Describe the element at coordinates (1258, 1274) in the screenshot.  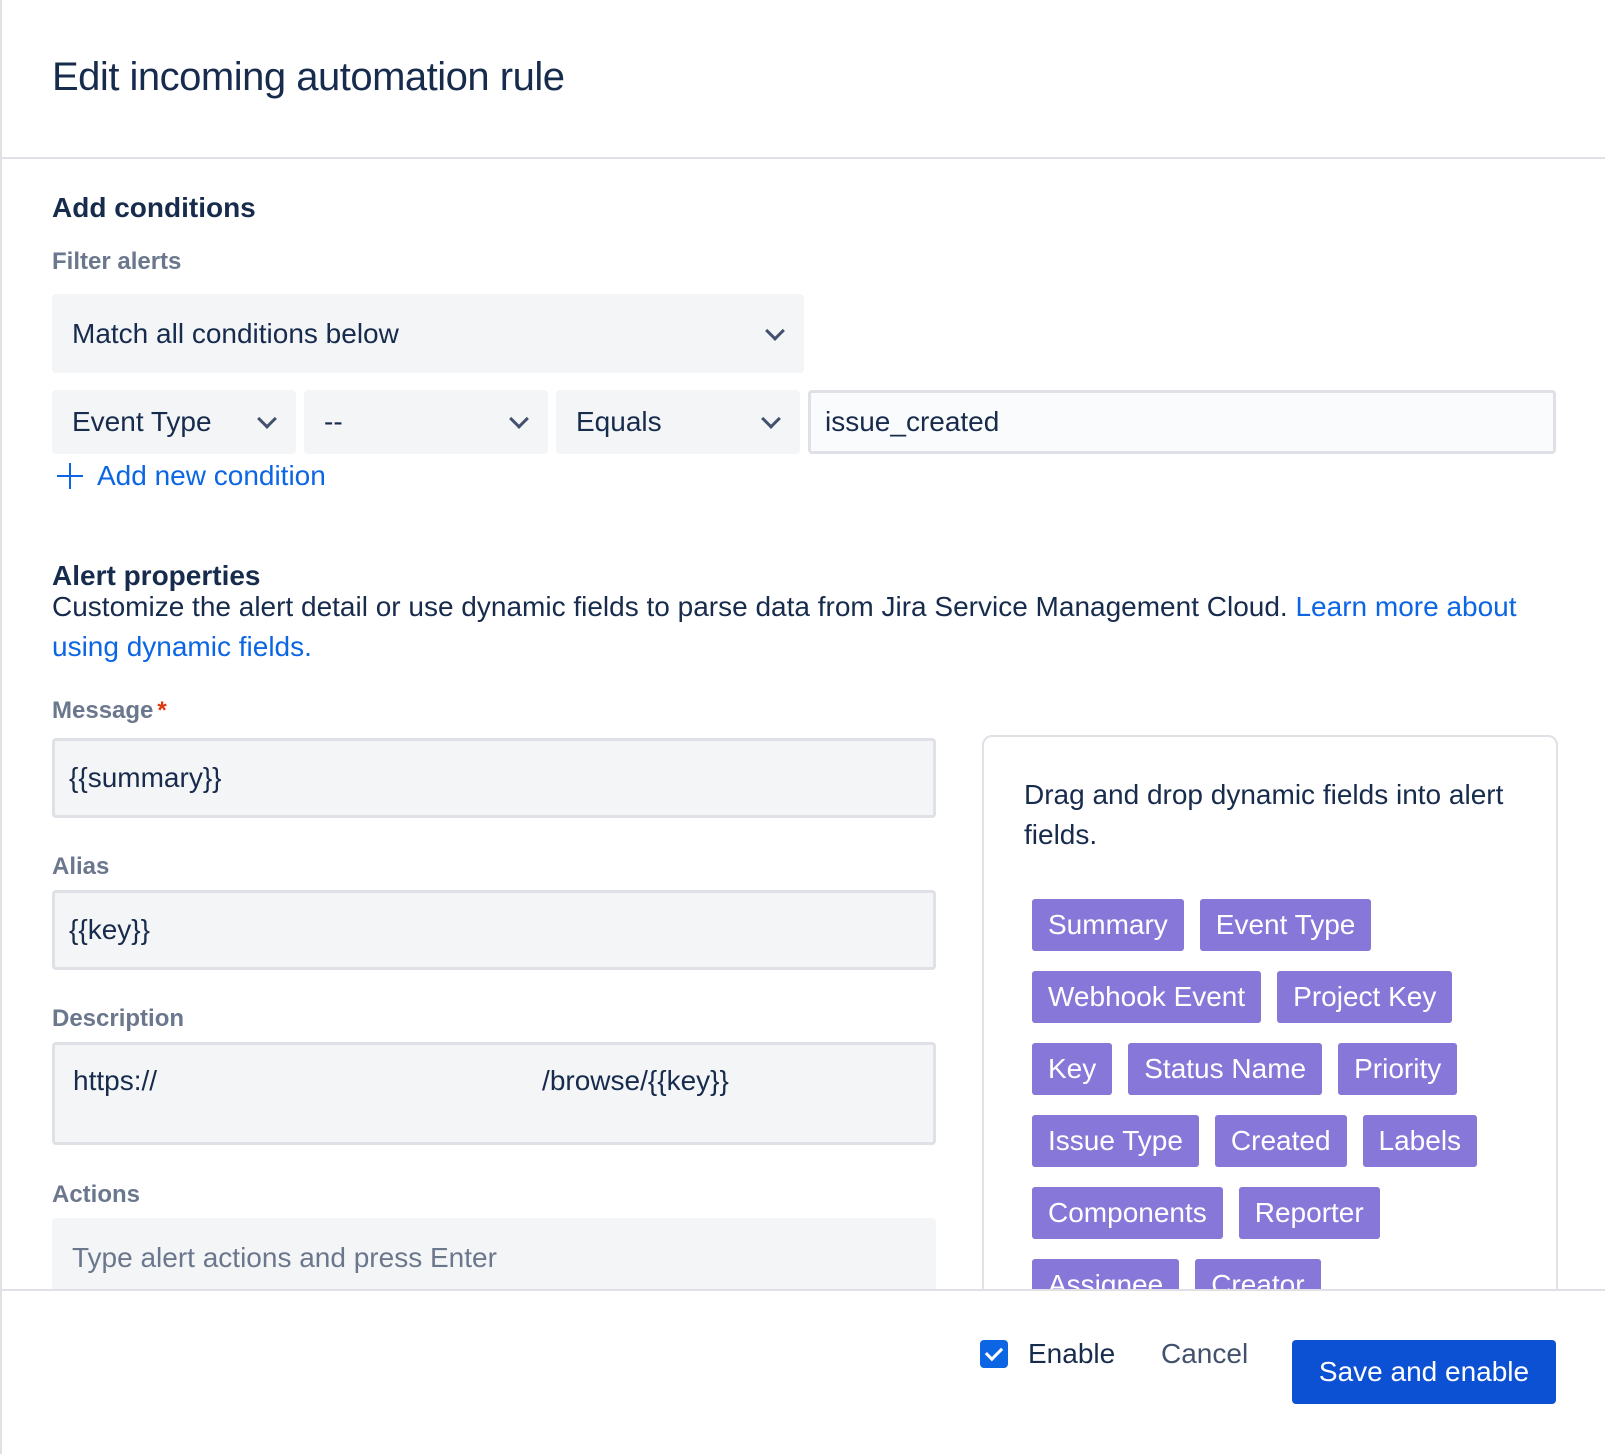
I see `dynamic-field-chip: Creator` at that location.